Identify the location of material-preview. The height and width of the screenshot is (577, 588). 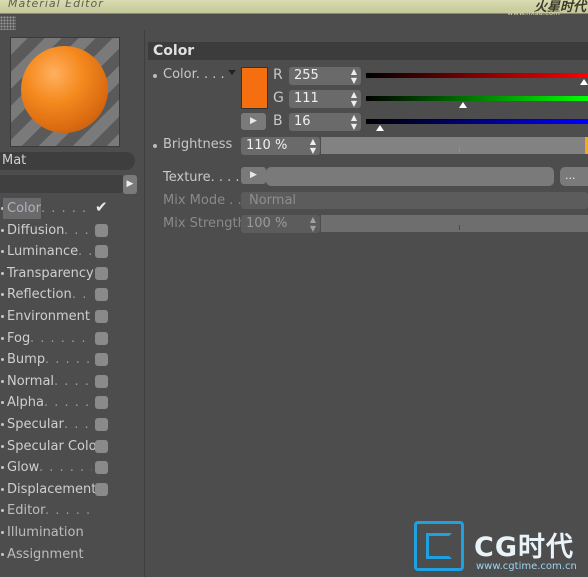
(65, 92).